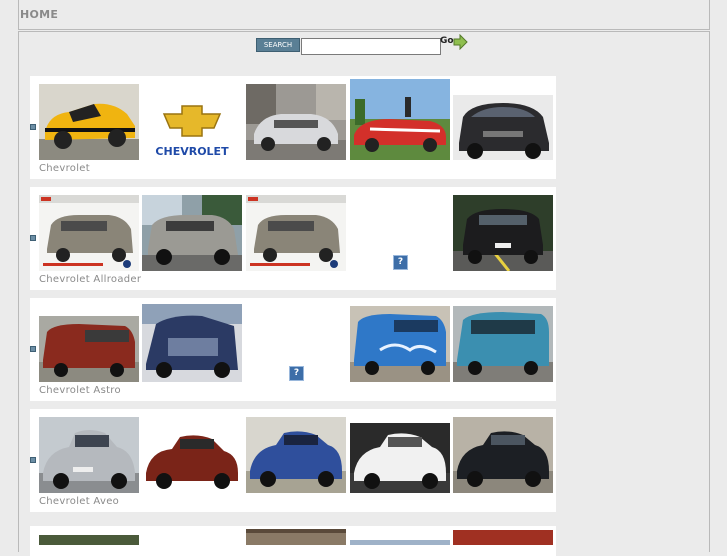 Image resolution: width=727 pixels, height=556 pixels. I want to click on thumbnail-blue-aveo, so click(296, 455).